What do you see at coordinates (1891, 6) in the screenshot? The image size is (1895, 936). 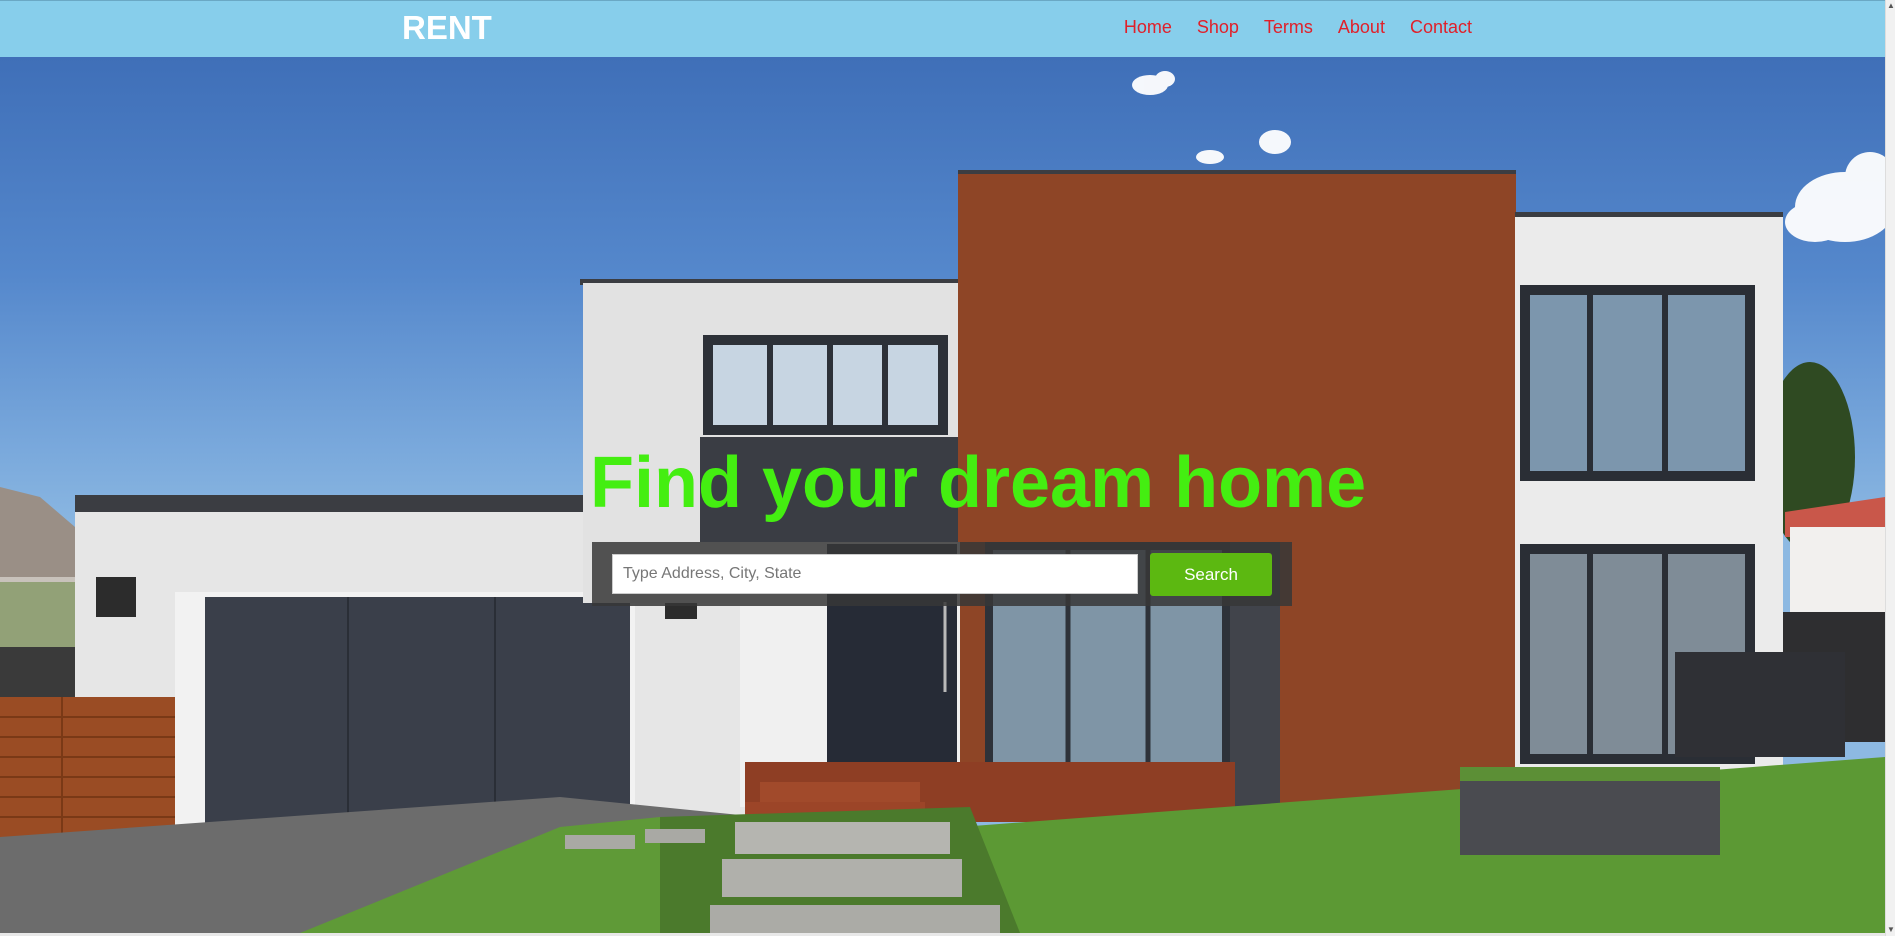 I see `scroll-up-icon: ▲` at bounding box center [1891, 6].